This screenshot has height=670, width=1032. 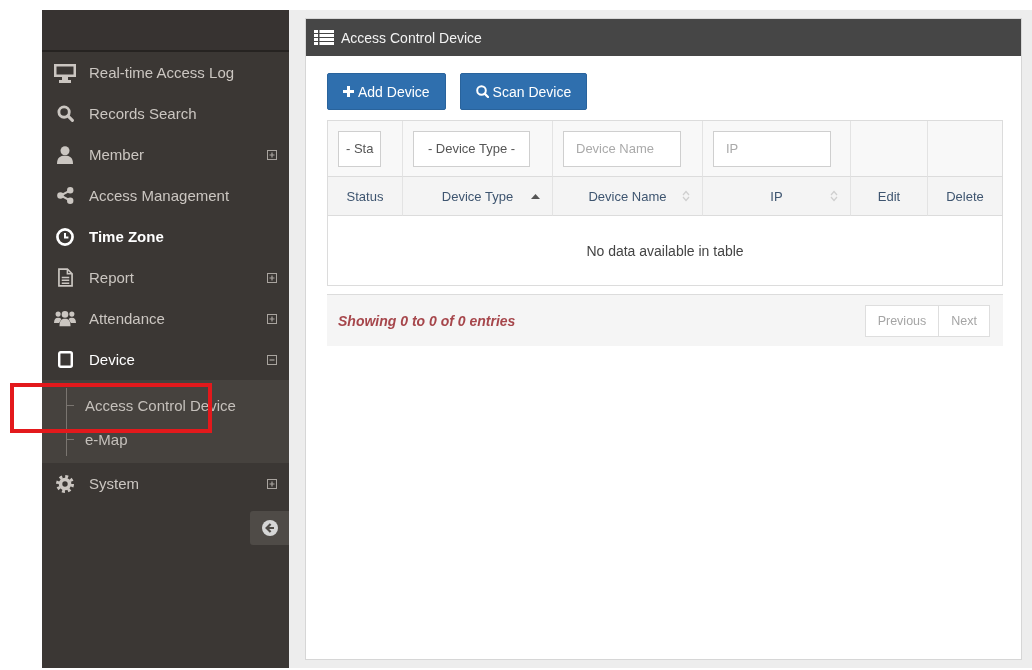 I want to click on column-header: Status, so click(x=365, y=196).